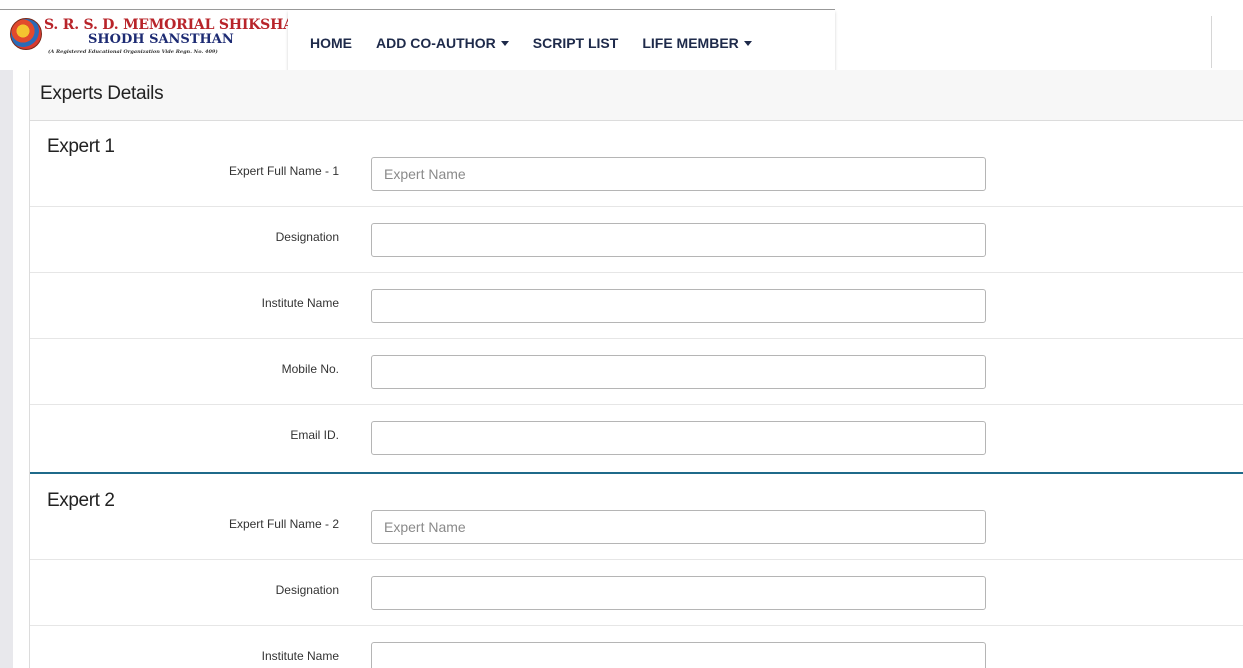 Image resolution: width=1243 pixels, height=668 pixels. I want to click on expert-1-full-name-input, so click(678, 174).